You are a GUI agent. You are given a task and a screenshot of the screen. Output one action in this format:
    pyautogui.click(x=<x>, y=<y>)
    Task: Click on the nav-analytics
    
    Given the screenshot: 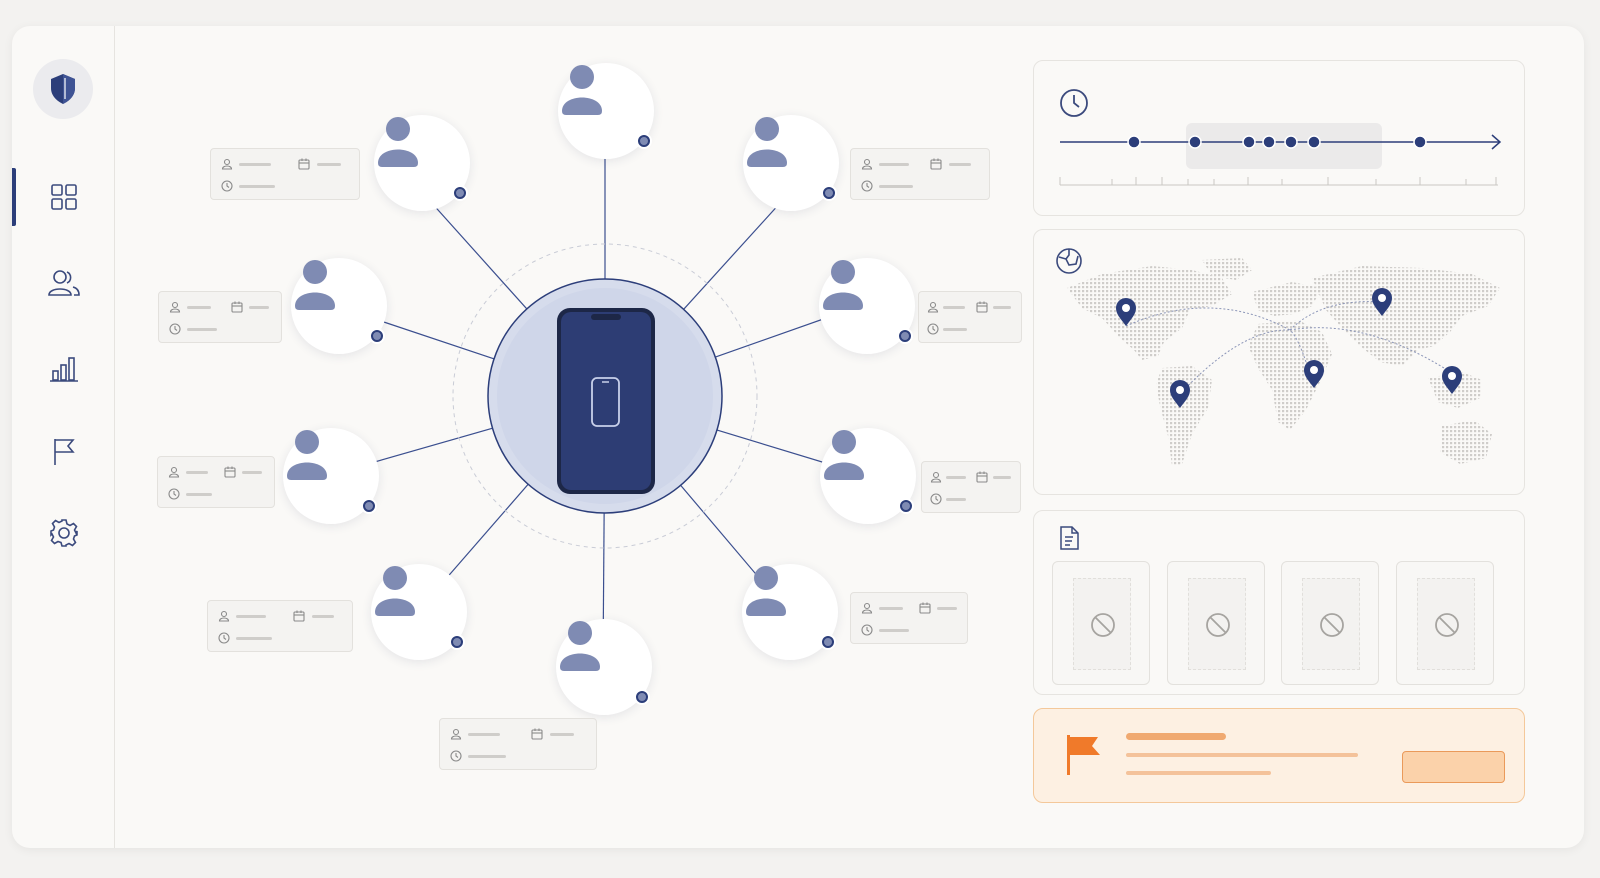 What is the action you would take?
    pyautogui.click(x=63, y=368)
    